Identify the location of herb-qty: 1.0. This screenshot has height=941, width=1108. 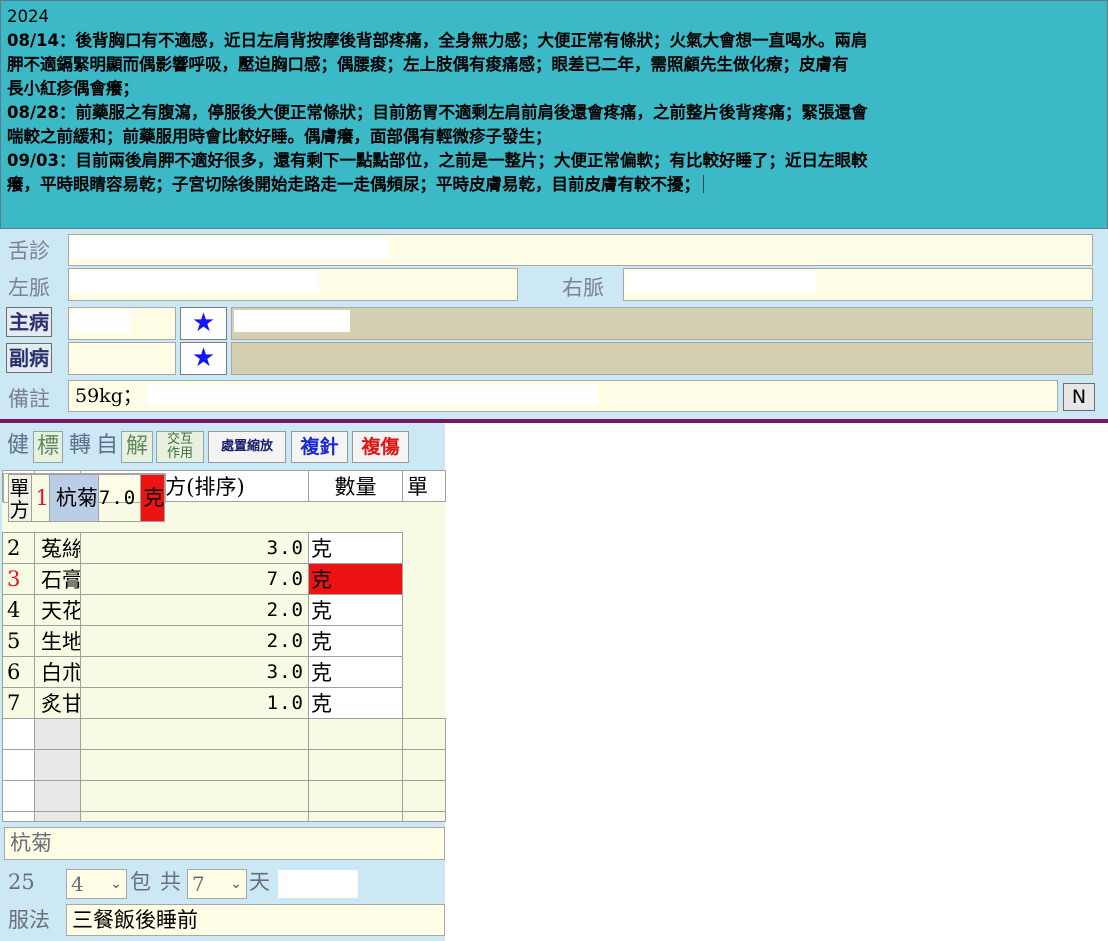
(194, 703).